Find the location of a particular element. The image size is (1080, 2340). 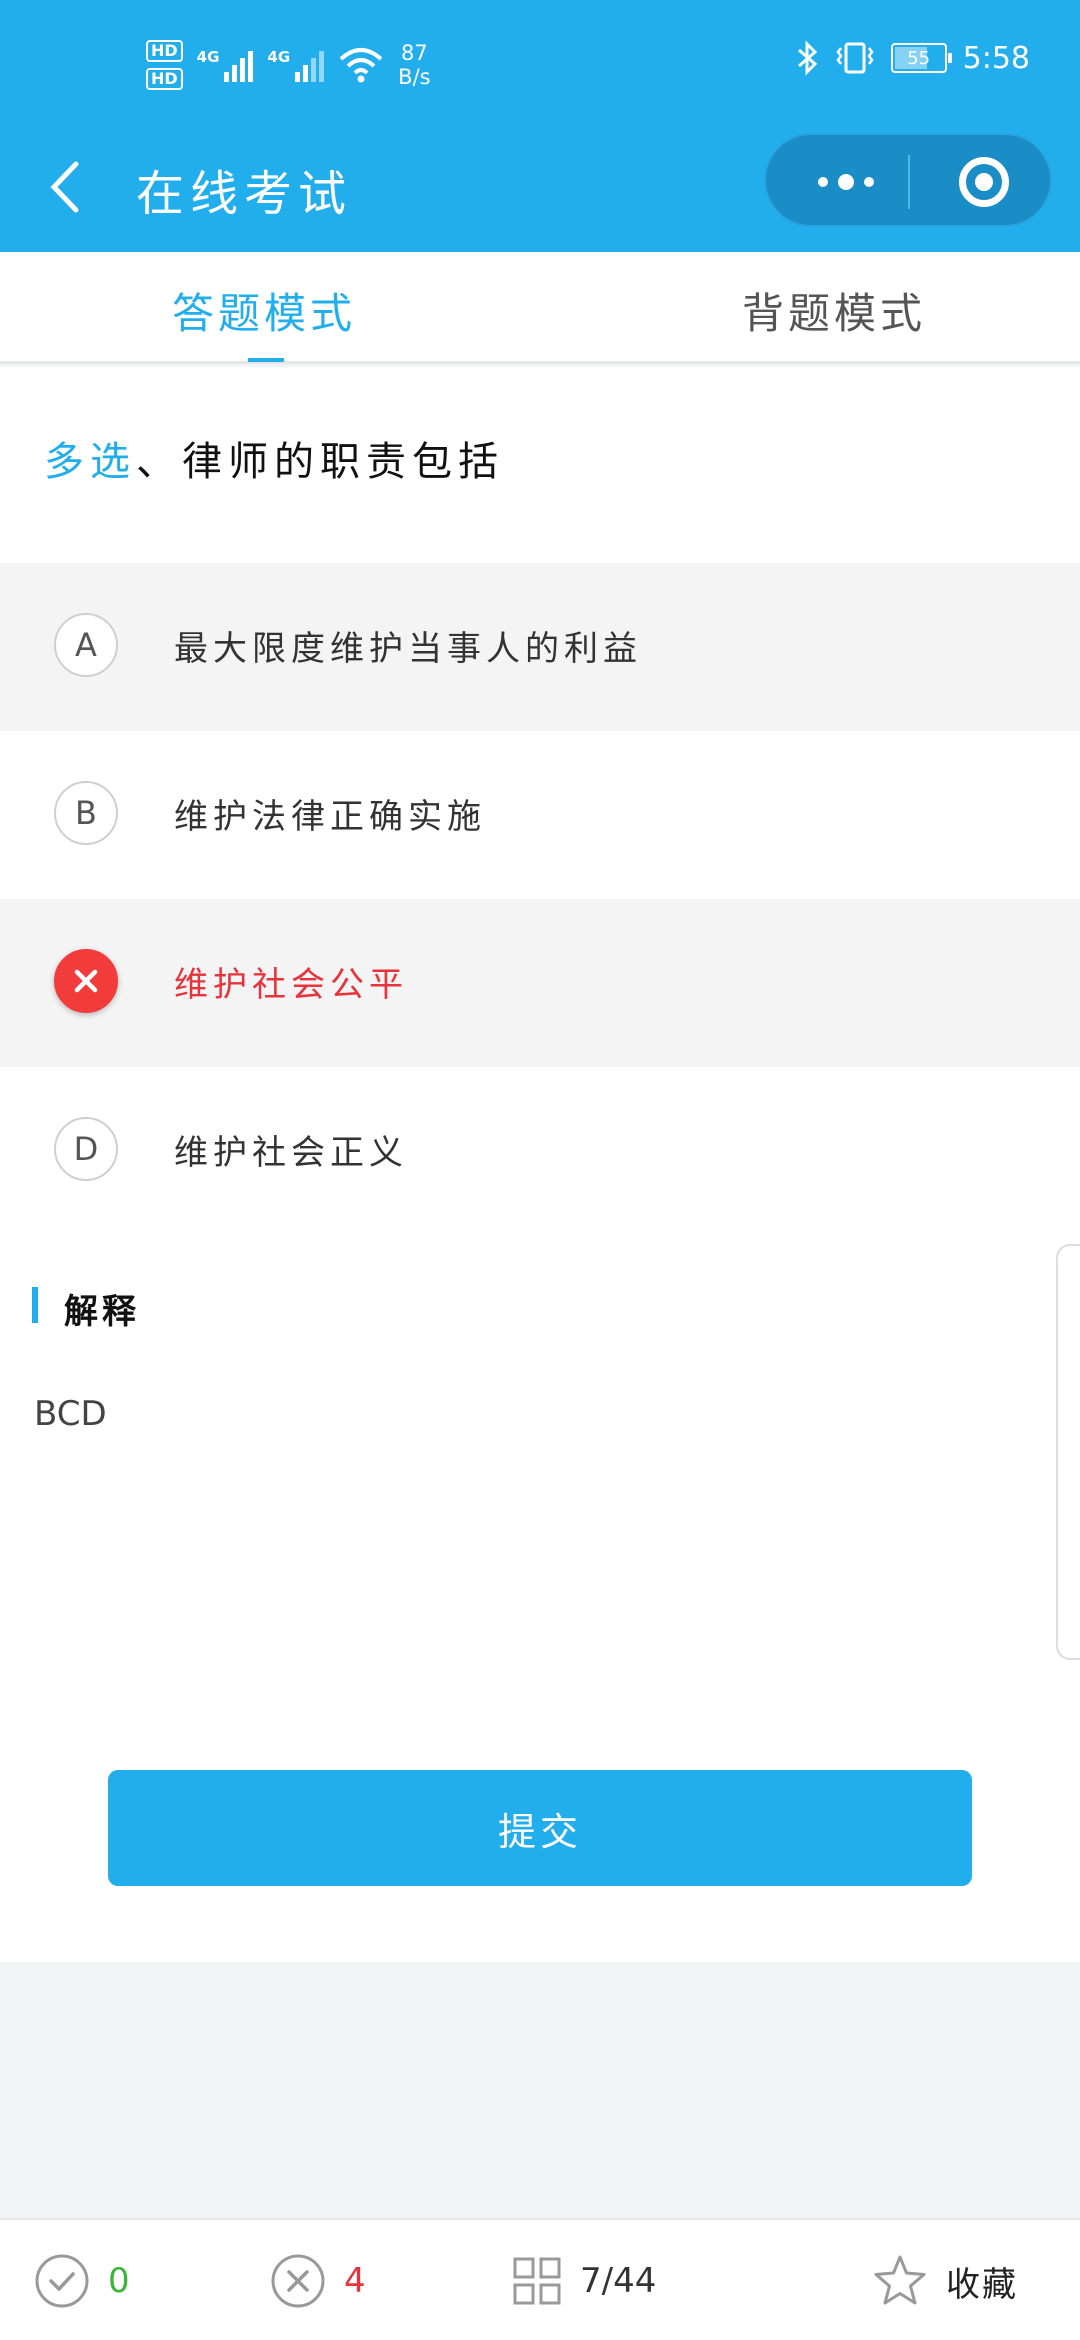

vibrate-icon is located at coordinates (855, 58).